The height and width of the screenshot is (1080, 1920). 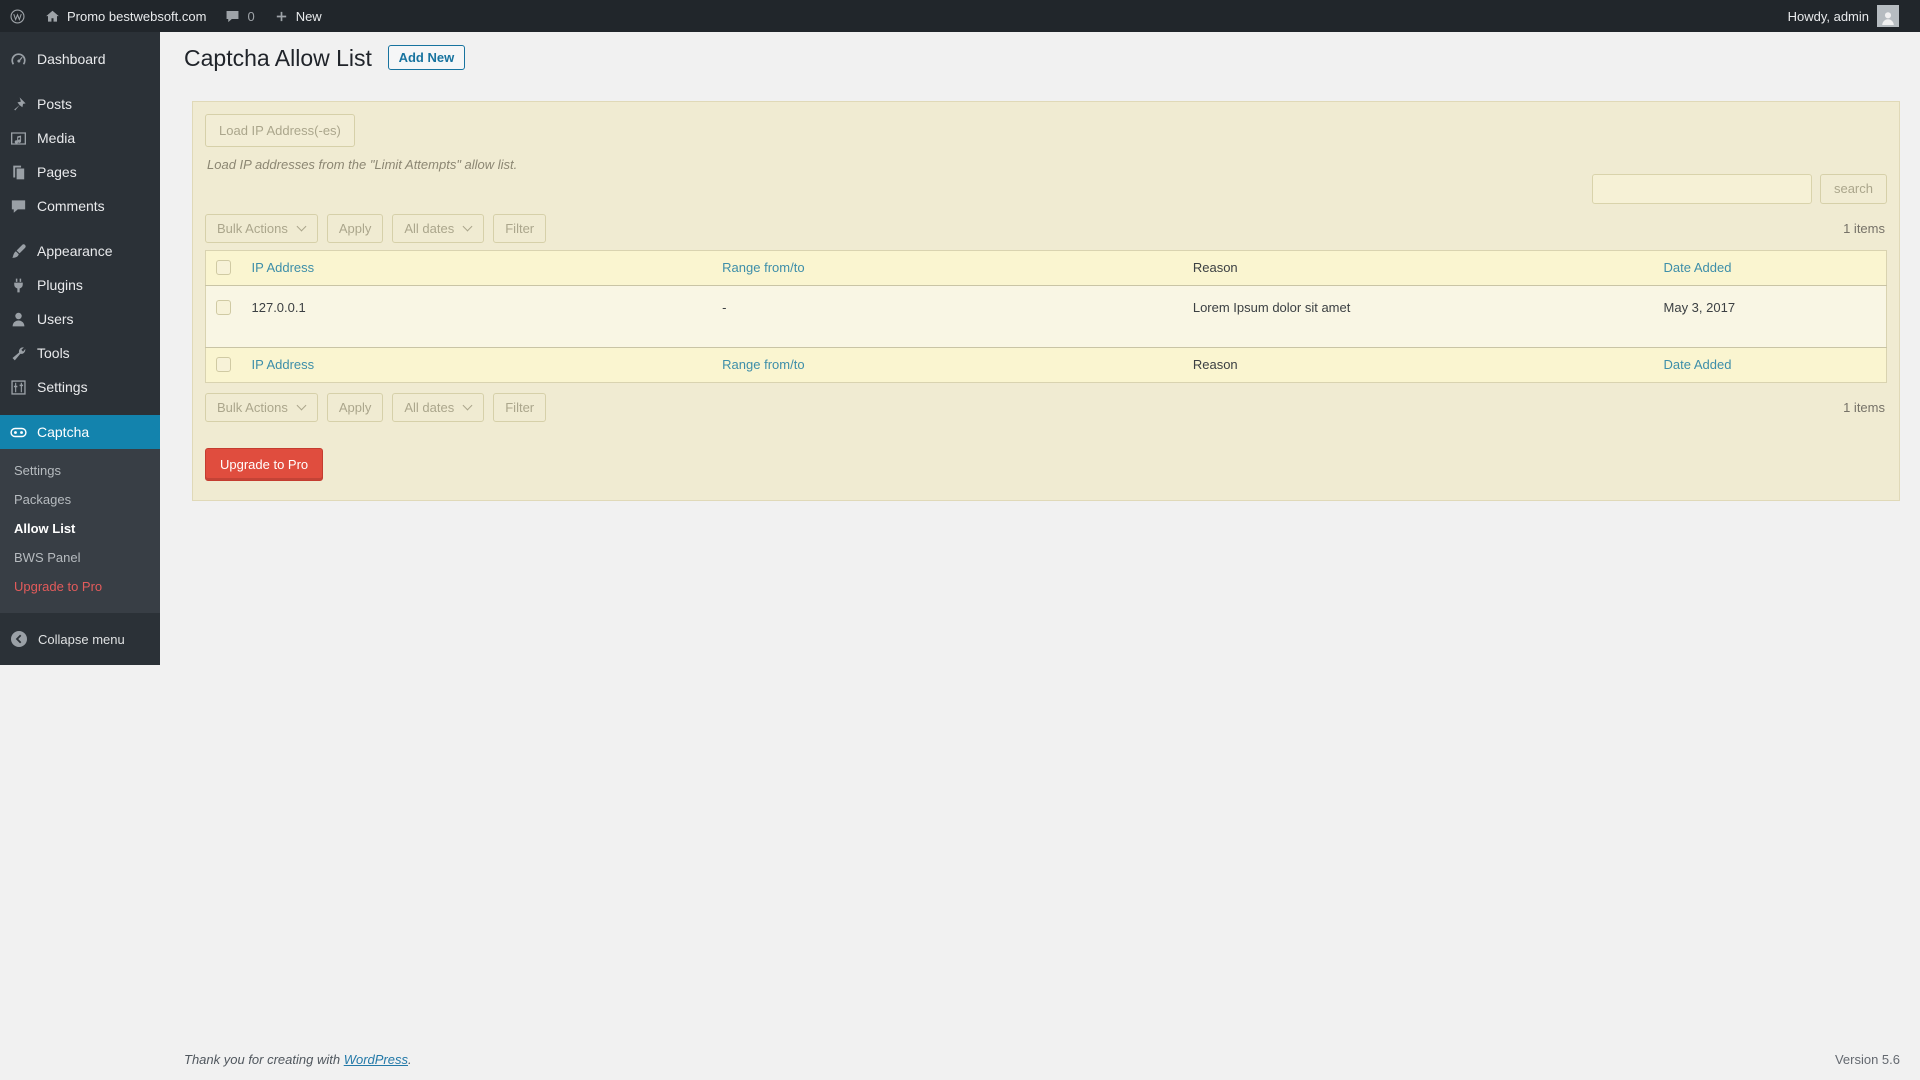 I want to click on submenu-item-settings: Settings, so click(x=80, y=470).